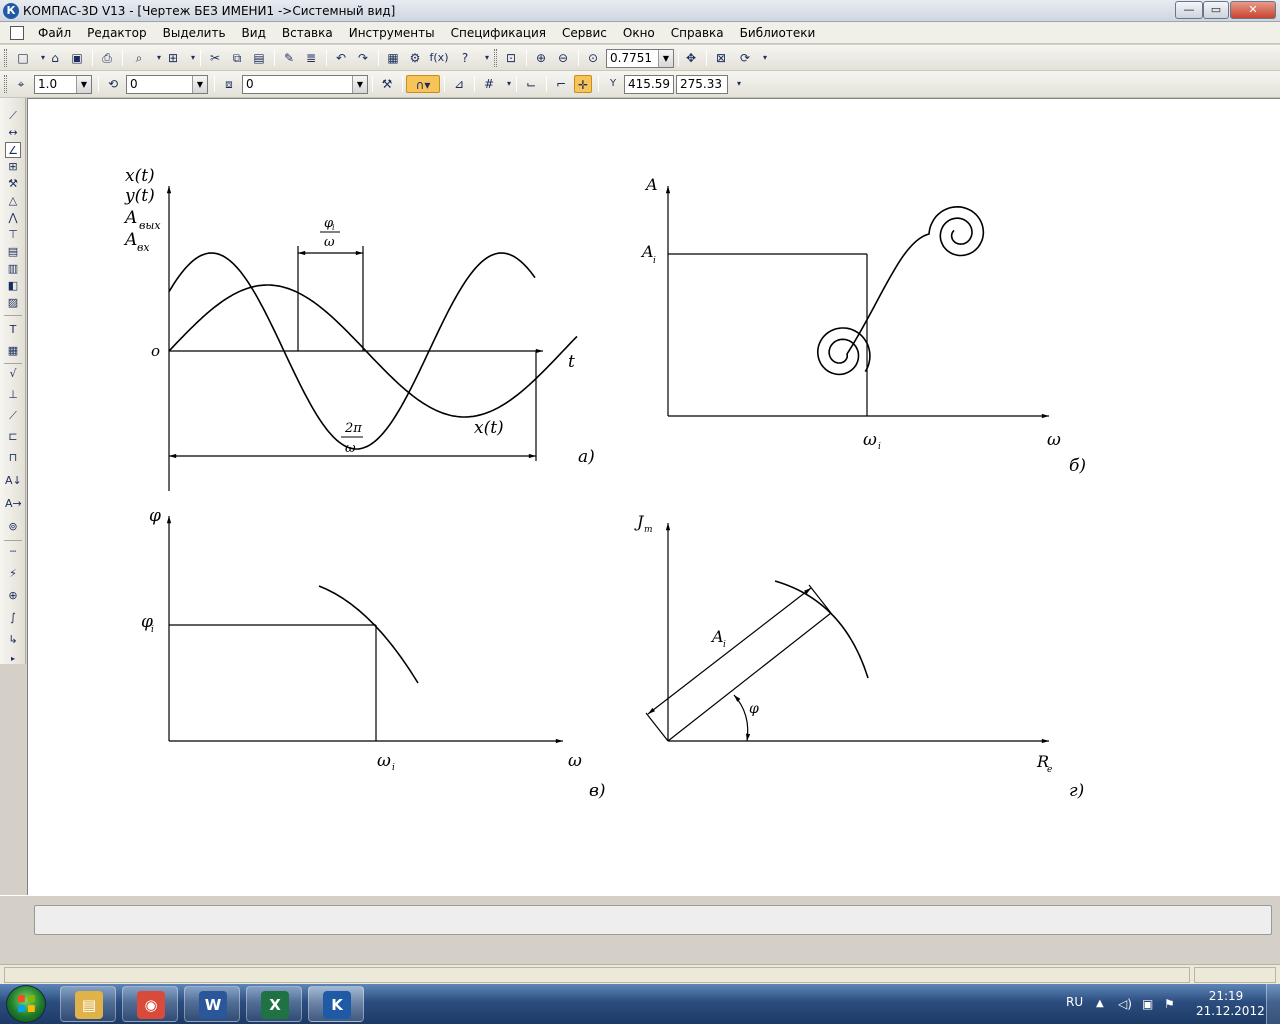 This screenshot has width=1280, height=1024. I want to click on close-button: ✕, so click(1253, 10).